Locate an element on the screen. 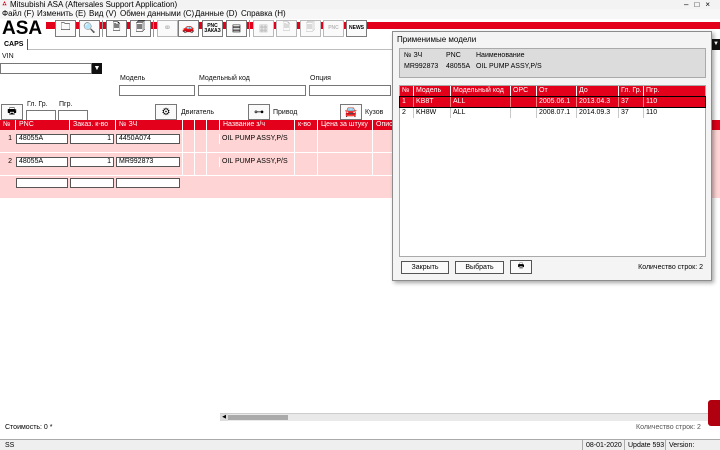  documents-button: 🗐 is located at coordinates (140, 28).